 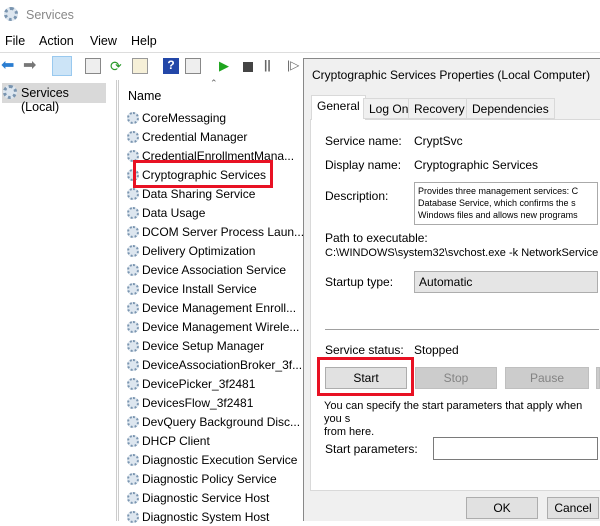 I want to click on tab-dependencies: Dependencies, so click(x=510, y=108).